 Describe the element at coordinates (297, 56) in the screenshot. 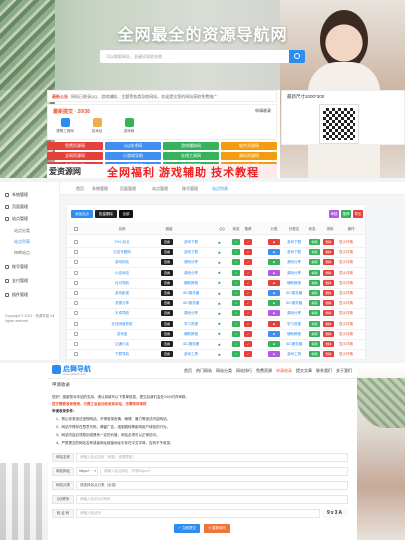

I see `search-icon` at that location.